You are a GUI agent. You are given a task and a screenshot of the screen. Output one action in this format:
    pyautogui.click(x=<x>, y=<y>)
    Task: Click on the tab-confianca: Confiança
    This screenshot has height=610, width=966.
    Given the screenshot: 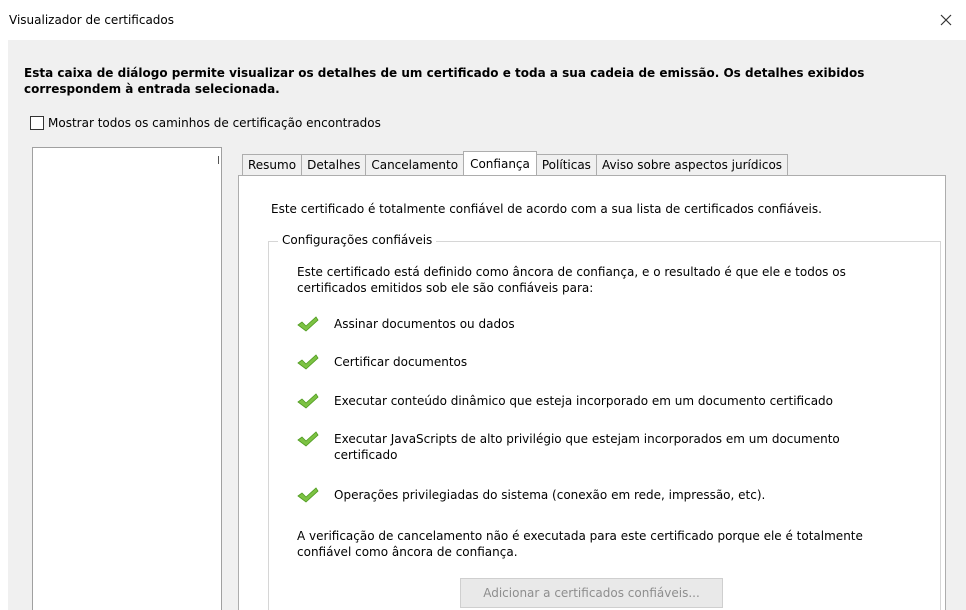 What is the action you would take?
    pyautogui.click(x=500, y=163)
    